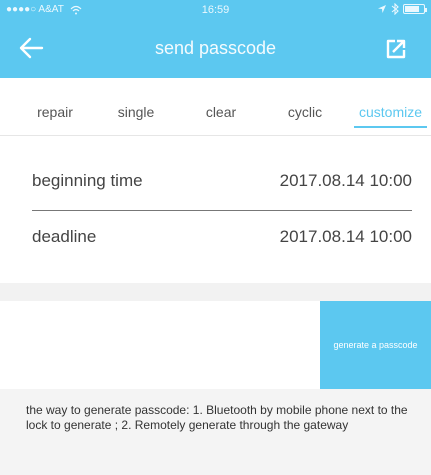 The image size is (431, 475). Describe the element at coordinates (87, 180) in the screenshot. I see `beginning-time-label: beginning time` at that location.